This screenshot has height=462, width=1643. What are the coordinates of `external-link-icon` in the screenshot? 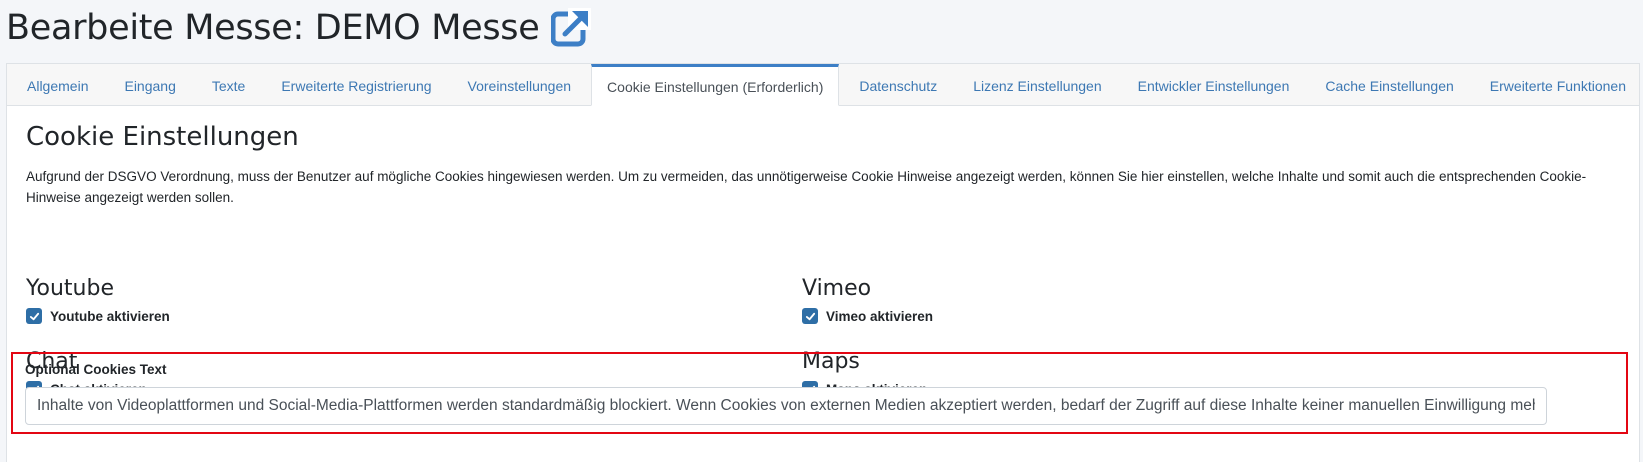 It's located at (572, 28).